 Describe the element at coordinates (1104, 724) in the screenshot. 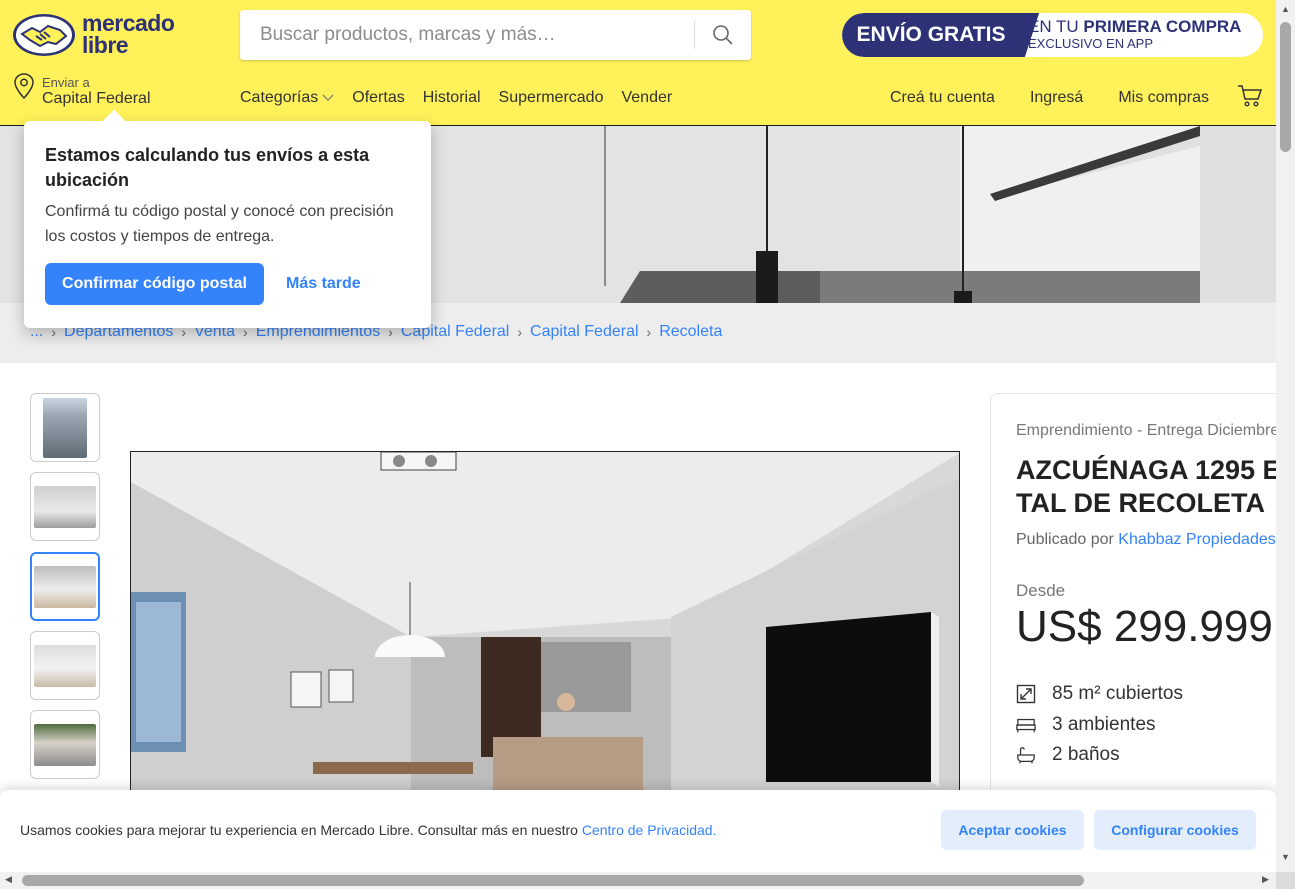

I see `feature-rooms-text: 3 ambientes` at that location.